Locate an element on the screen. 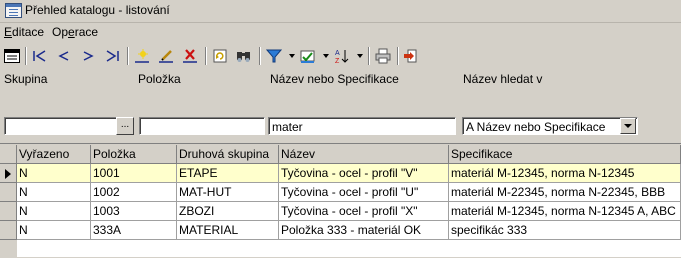 This screenshot has width=681, height=258. cell-druhova-skupina: MAT-HUT is located at coordinates (228, 192).